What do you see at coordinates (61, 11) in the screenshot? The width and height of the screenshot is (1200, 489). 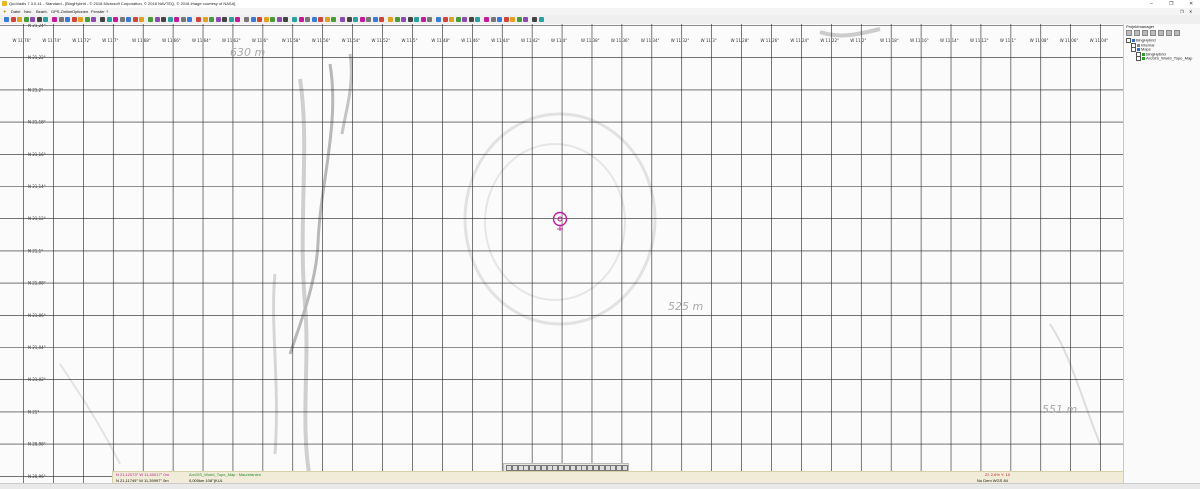 I see `menu-gps-online: GPS-Online` at bounding box center [61, 11].